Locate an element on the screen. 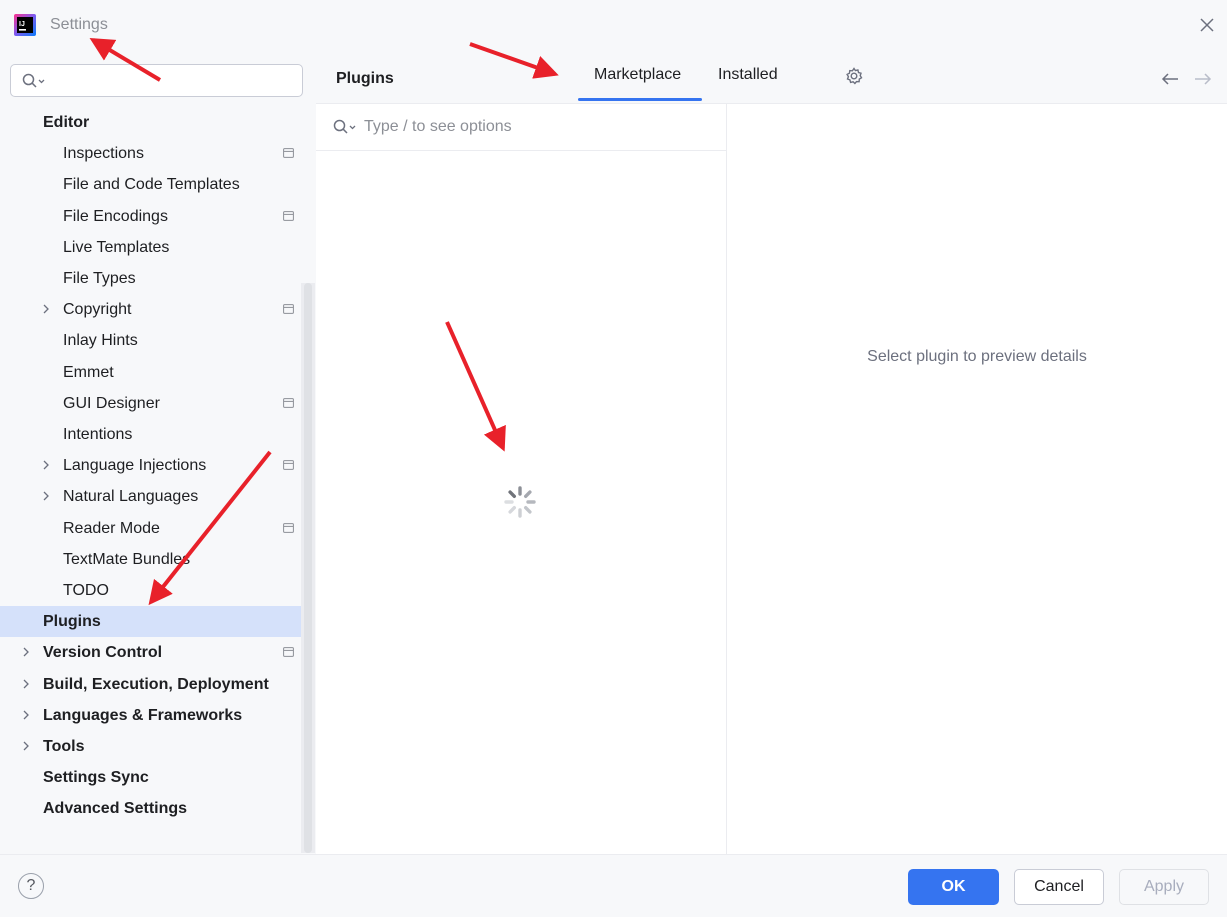 This screenshot has height=917, width=1227. sidebar-item-gui-designer: GUI Designer is located at coordinates (158, 403).